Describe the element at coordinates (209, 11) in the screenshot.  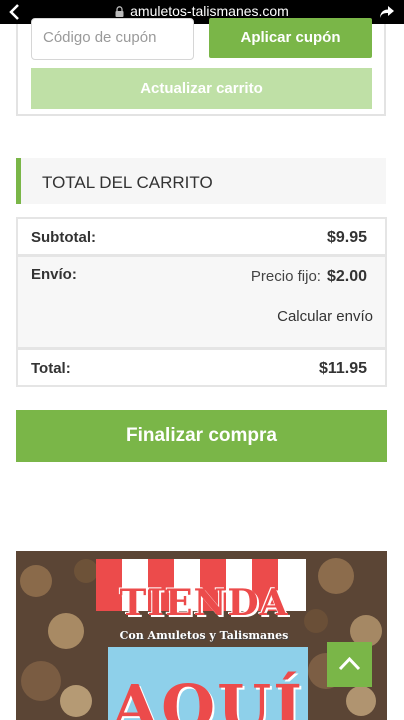
I see `url-label: amuletos-talismanes.com` at that location.